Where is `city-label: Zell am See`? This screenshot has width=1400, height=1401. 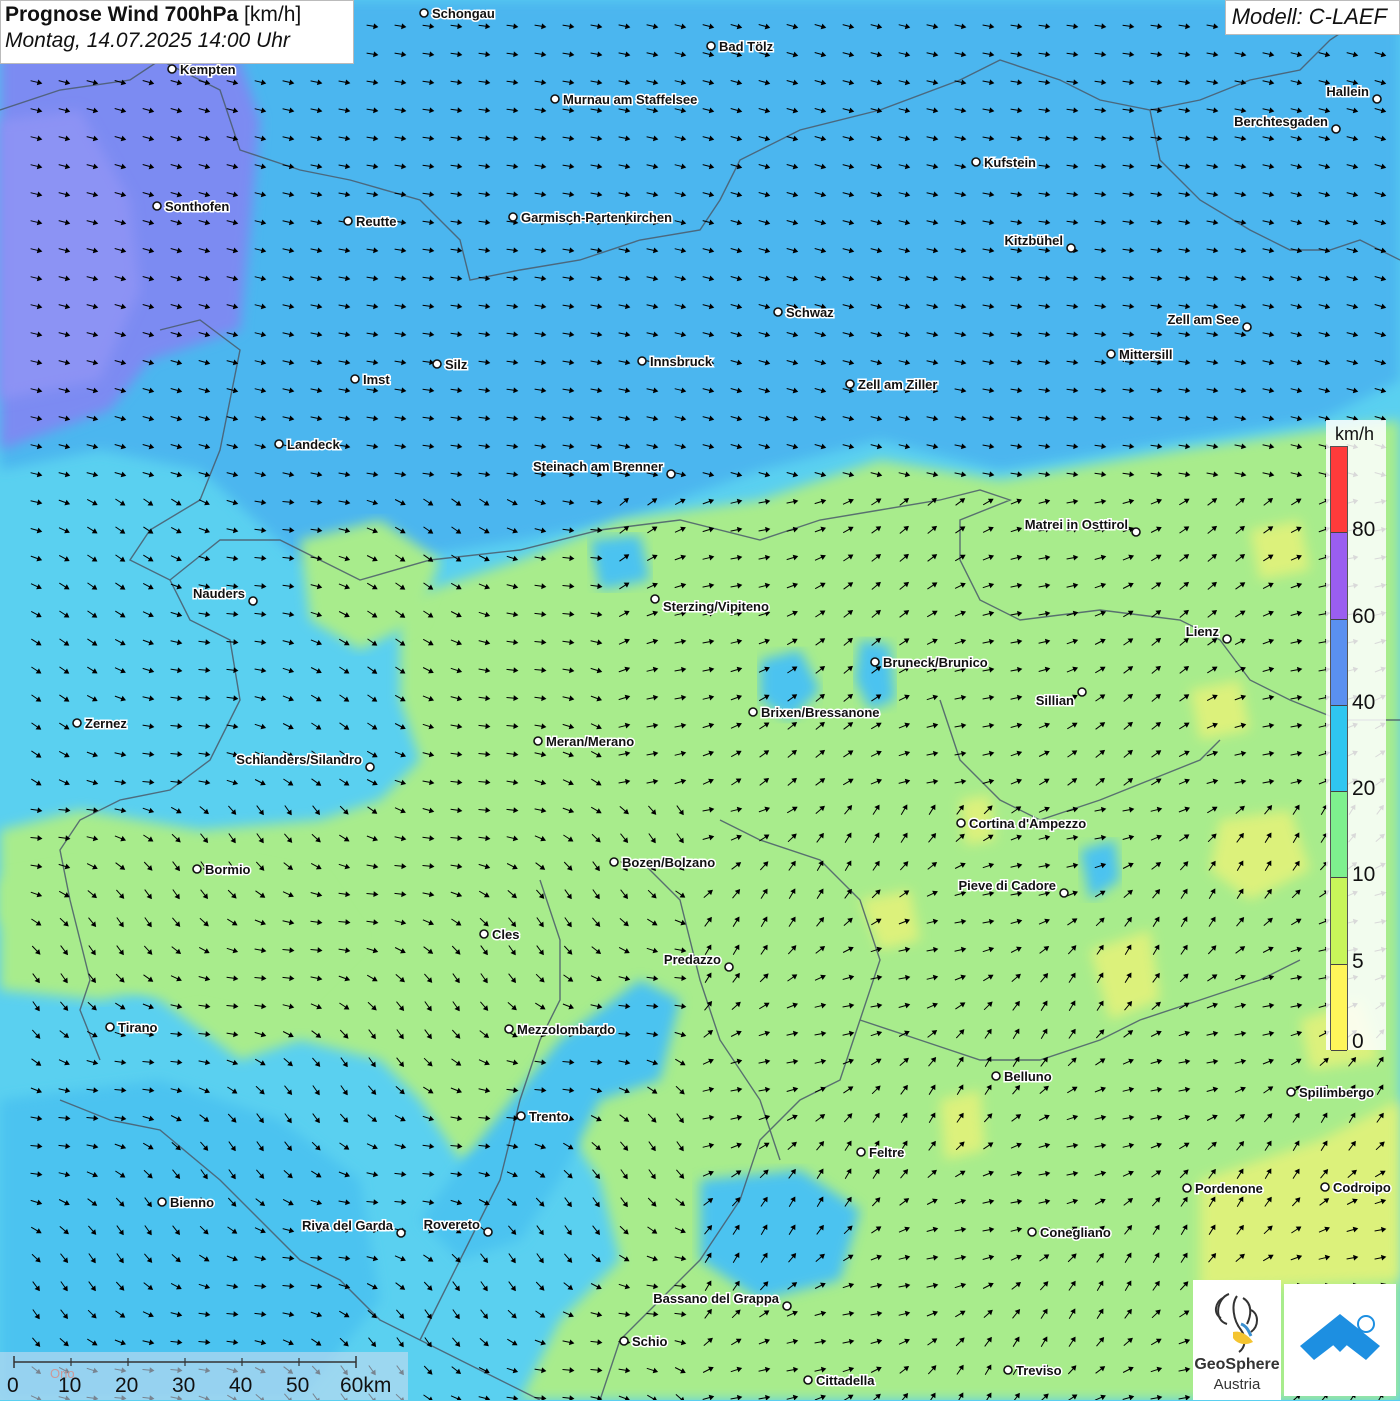 city-label: Zell am See is located at coordinates (1203, 319).